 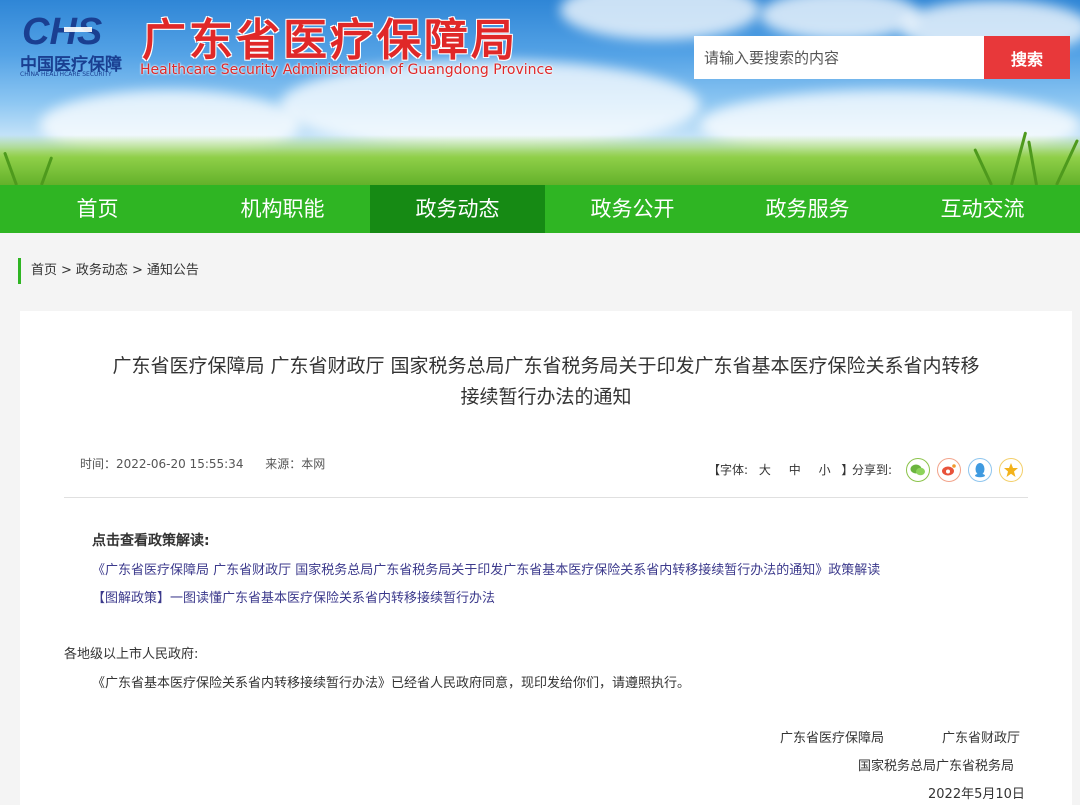 I want to click on chs-logo-icon: CHS, so click(x=62, y=30).